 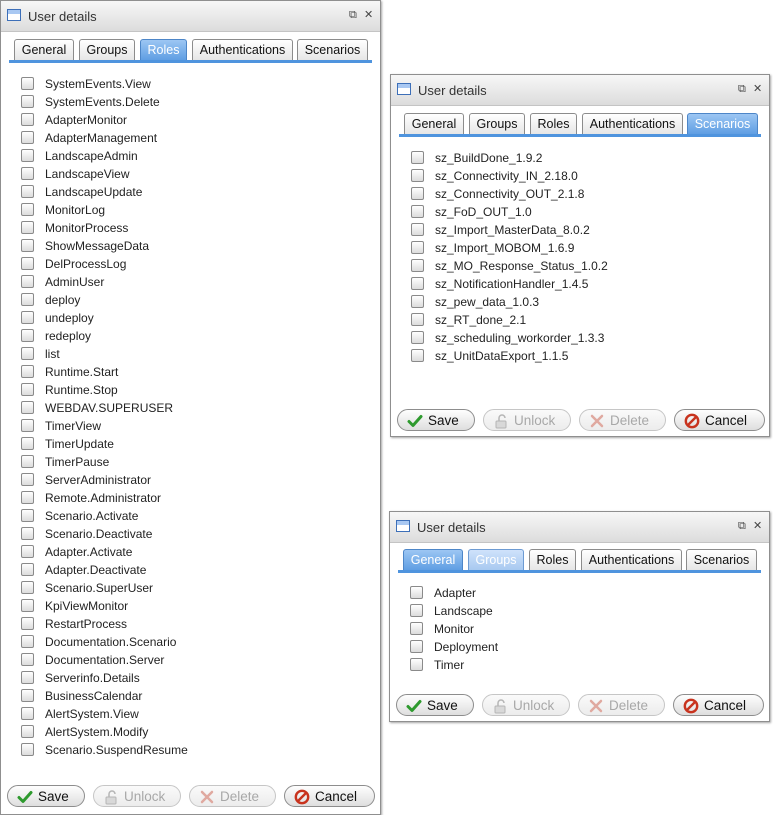 What do you see at coordinates (86, 264) in the screenshot?
I see `item-label: DelProcessLog` at bounding box center [86, 264].